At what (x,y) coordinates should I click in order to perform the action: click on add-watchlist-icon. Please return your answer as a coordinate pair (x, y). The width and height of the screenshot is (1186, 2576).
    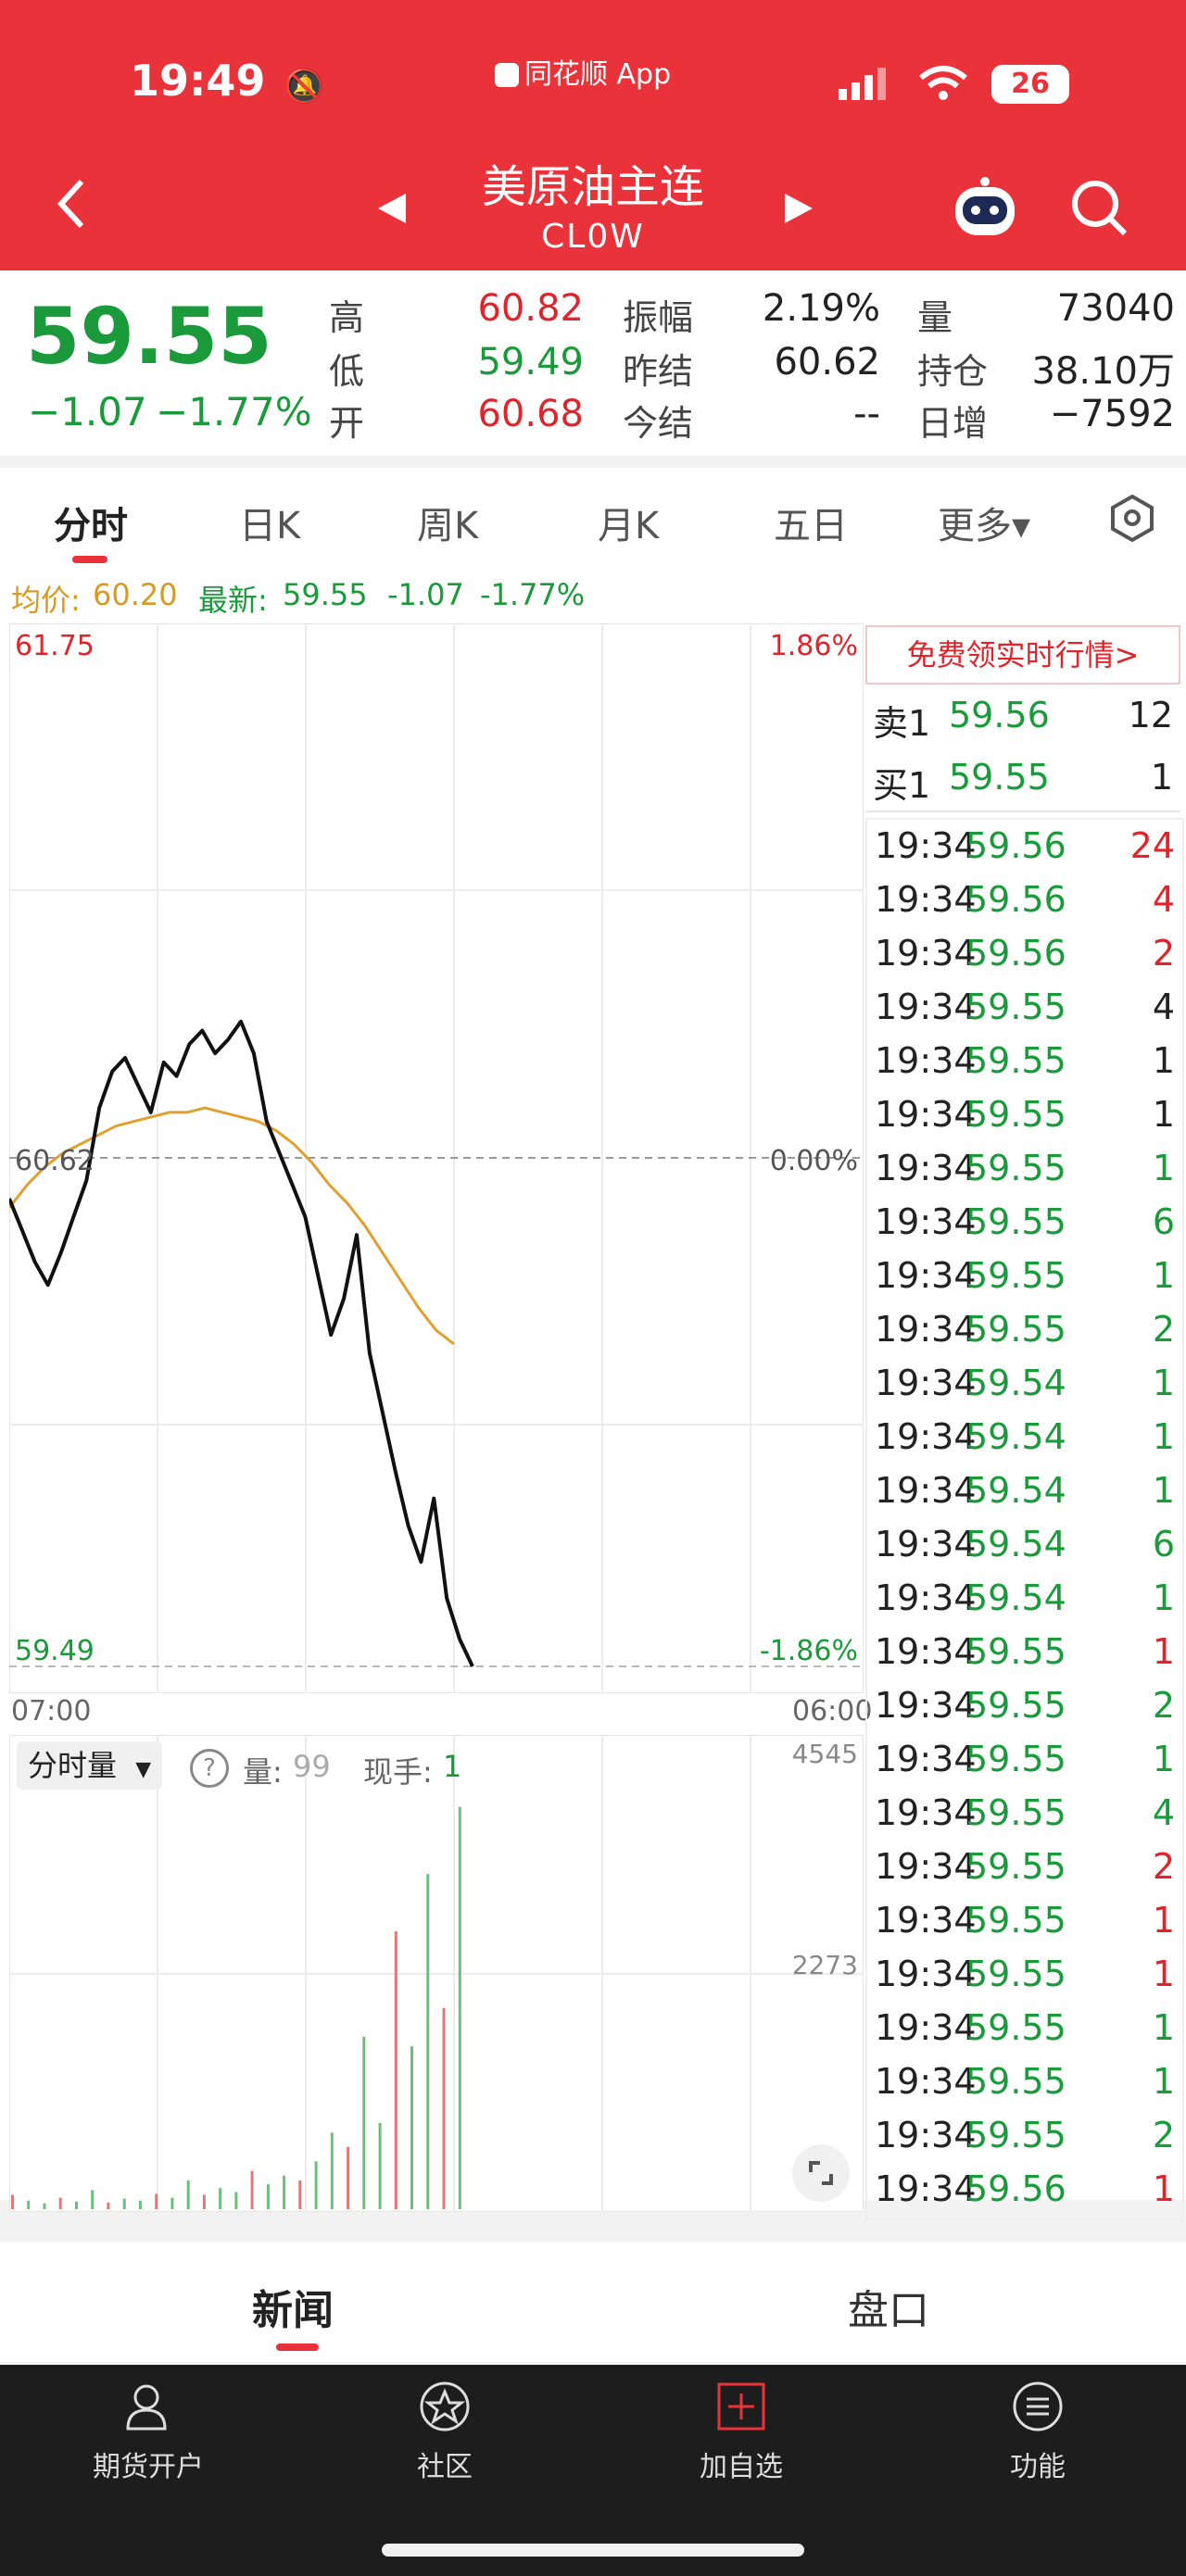
    Looking at the image, I should click on (741, 2406).